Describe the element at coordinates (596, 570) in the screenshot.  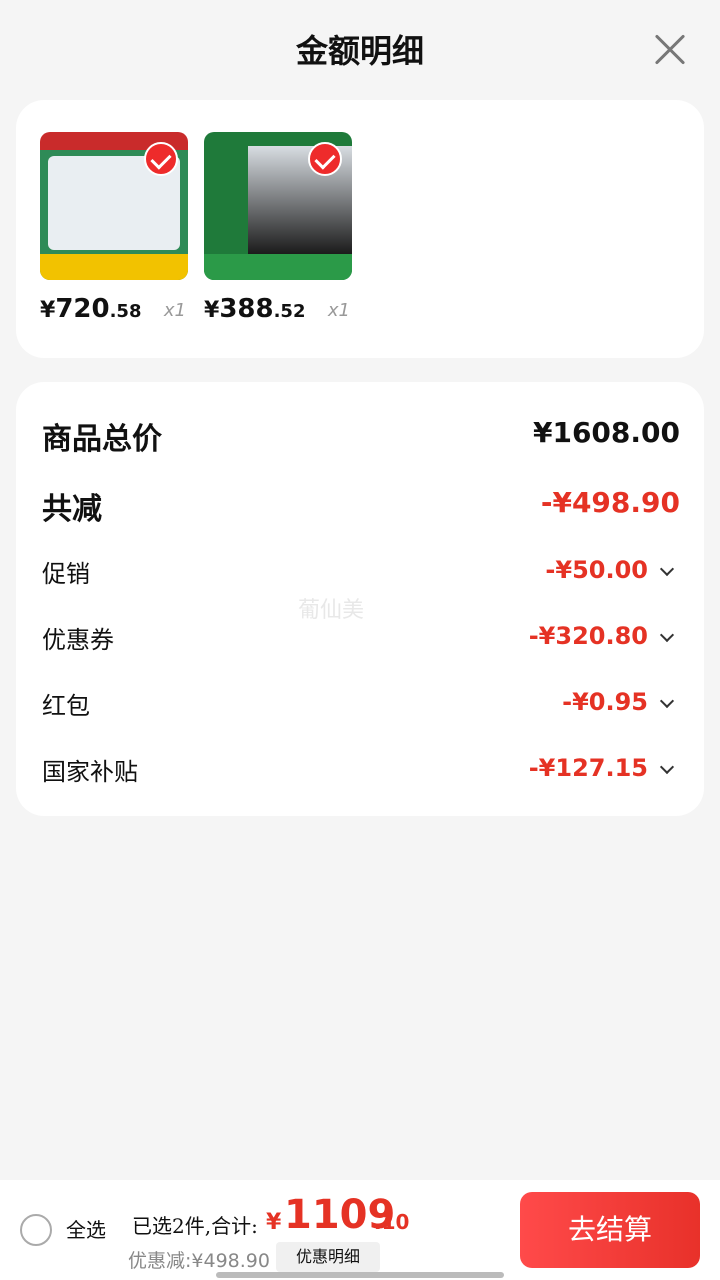
I see `promotion-value: -¥50.00` at that location.